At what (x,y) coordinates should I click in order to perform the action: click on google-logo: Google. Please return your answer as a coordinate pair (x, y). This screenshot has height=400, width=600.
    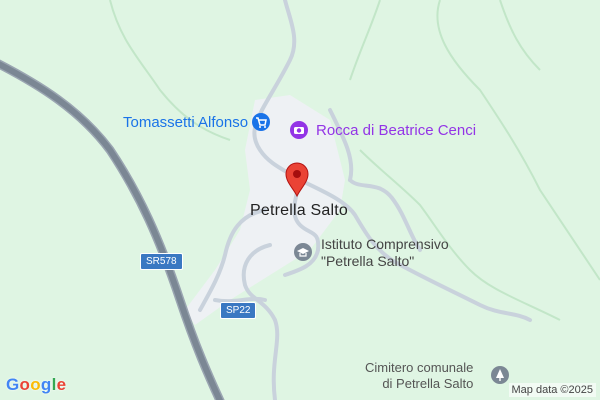
    Looking at the image, I should click on (36, 385).